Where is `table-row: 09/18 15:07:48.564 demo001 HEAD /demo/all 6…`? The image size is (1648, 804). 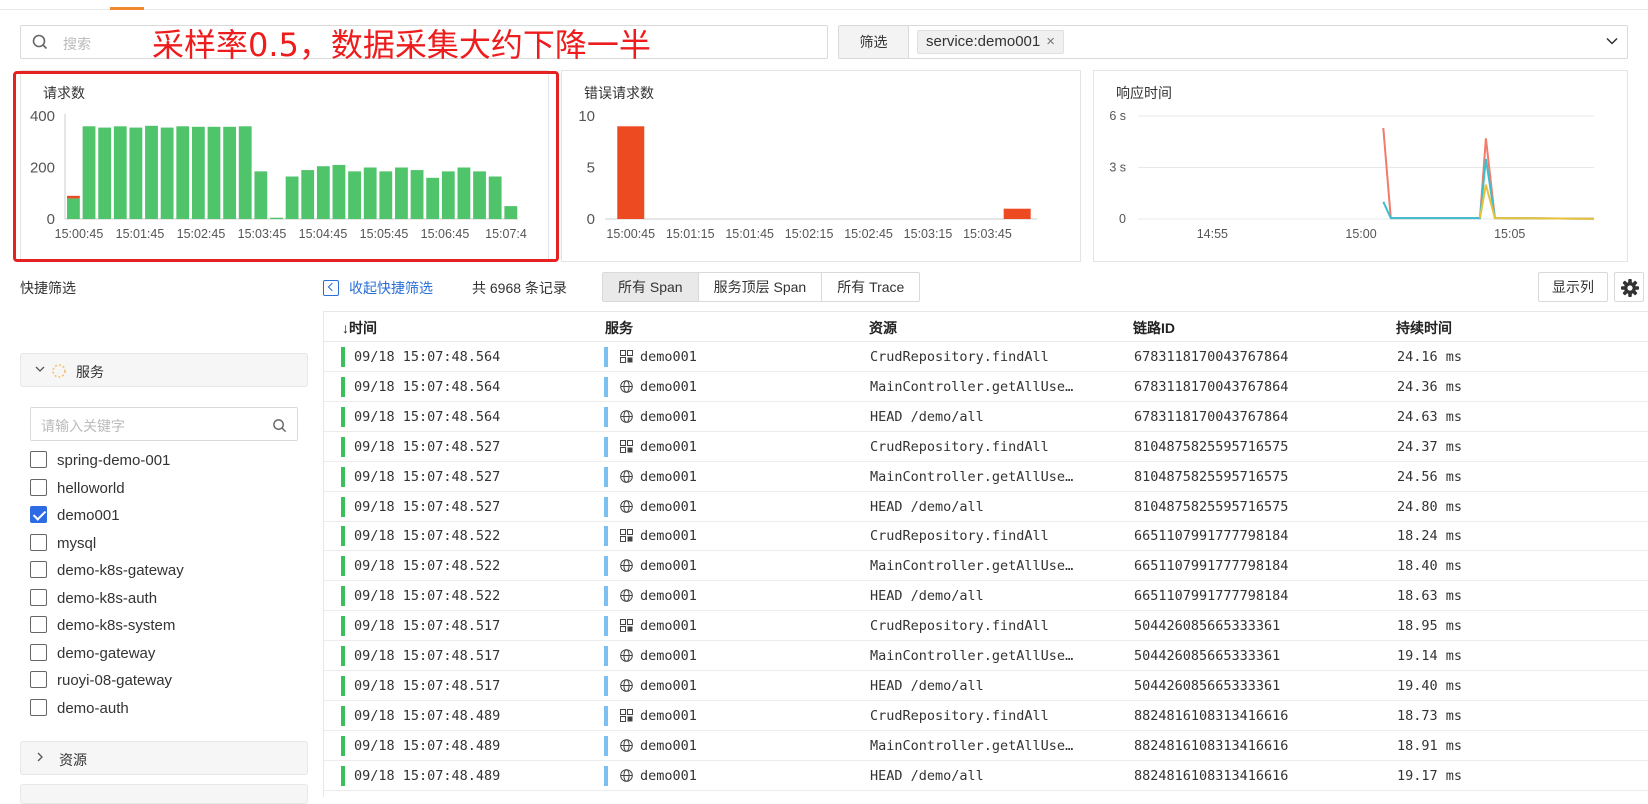
table-row: 09/18 15:07:48.564 demo001 HEAD /demo/all 6… is located at coordinates (986, 417).